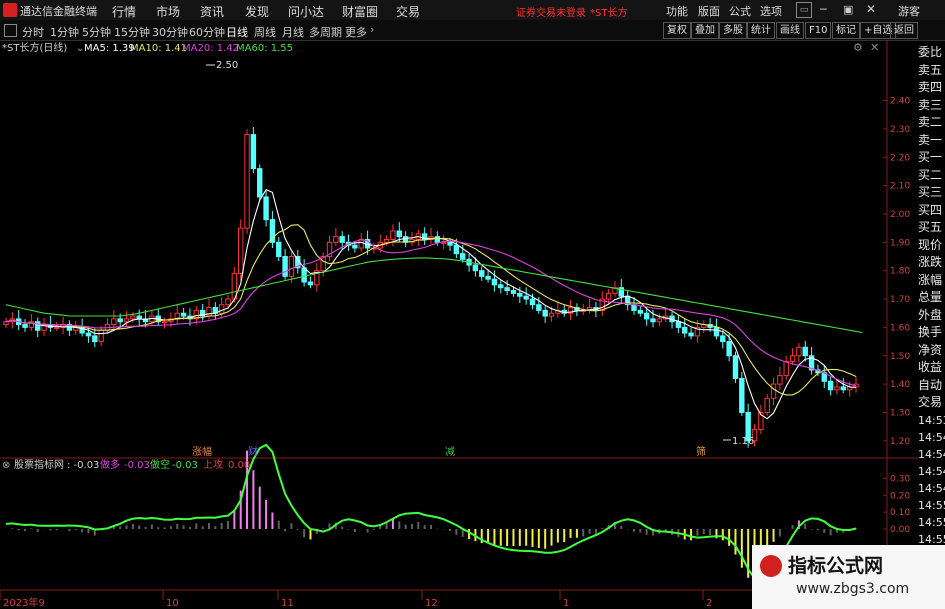 The image size is (945, 609). I want to click on event-marker-reduce: 减, so click(450, 452).